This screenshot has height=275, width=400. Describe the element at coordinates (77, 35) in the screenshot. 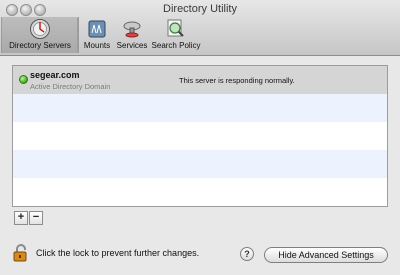

I see `toolbar-separator` at that location.